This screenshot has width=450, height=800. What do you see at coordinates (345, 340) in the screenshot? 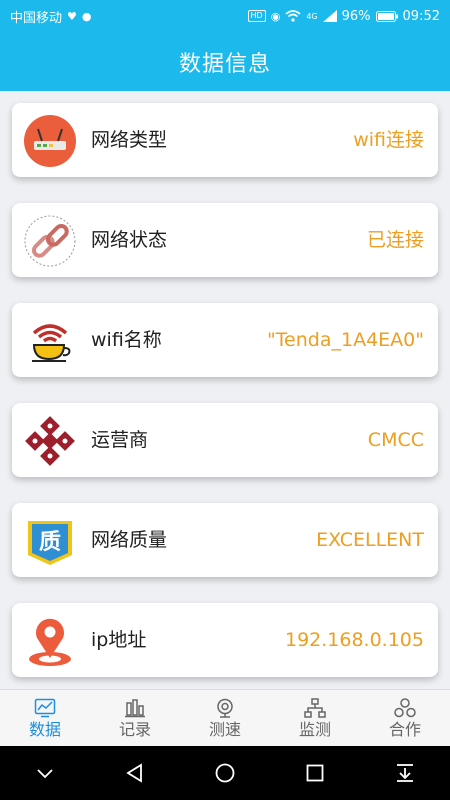
I see `card-value: "Tenda_1A4EA0"` at bounding box center [345, 340].